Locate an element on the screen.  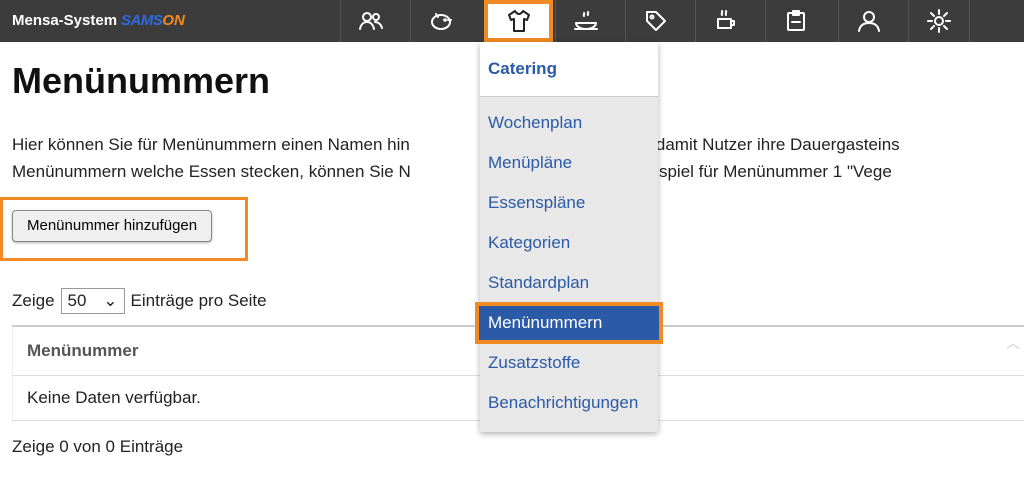
page-length-control: Zeige 50 ⌄ Einträge pro Seite is located at coordinates (139, 301).